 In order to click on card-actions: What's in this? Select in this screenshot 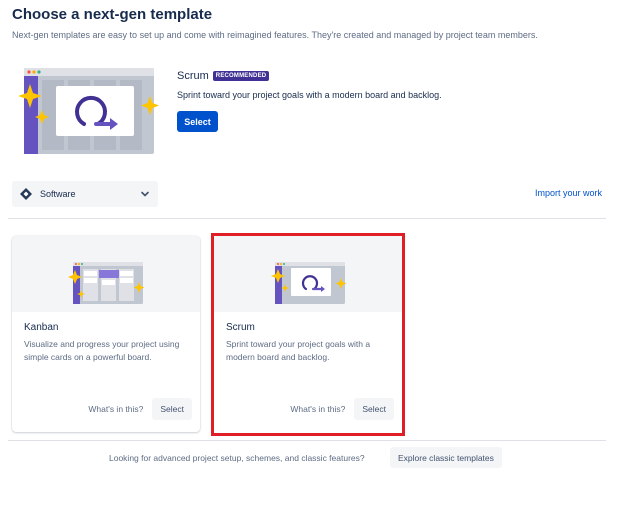, I will do `click(138, 409)`.